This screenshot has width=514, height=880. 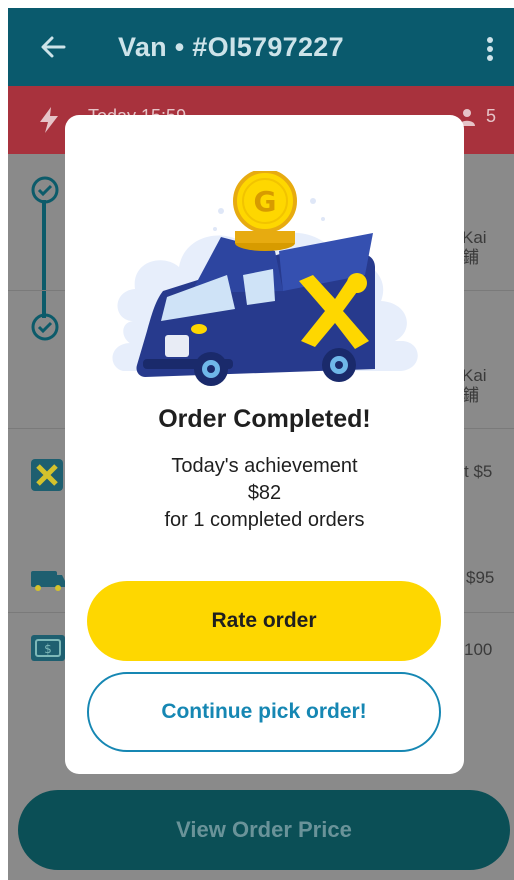 I want to click on delivery-van-illustration: G, so click(x=265, y=278).